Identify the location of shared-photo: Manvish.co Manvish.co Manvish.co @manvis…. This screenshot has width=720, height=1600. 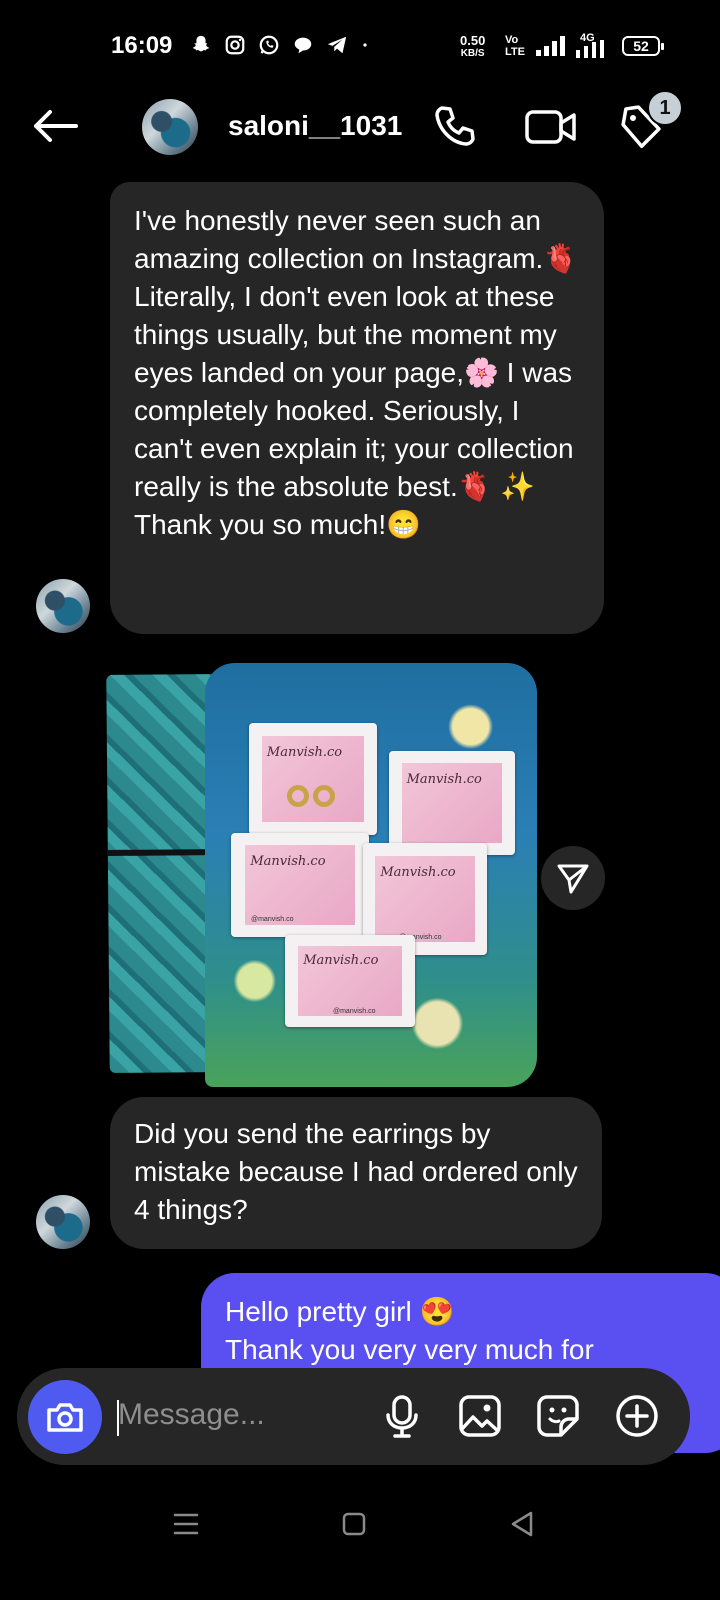
(371, 875).